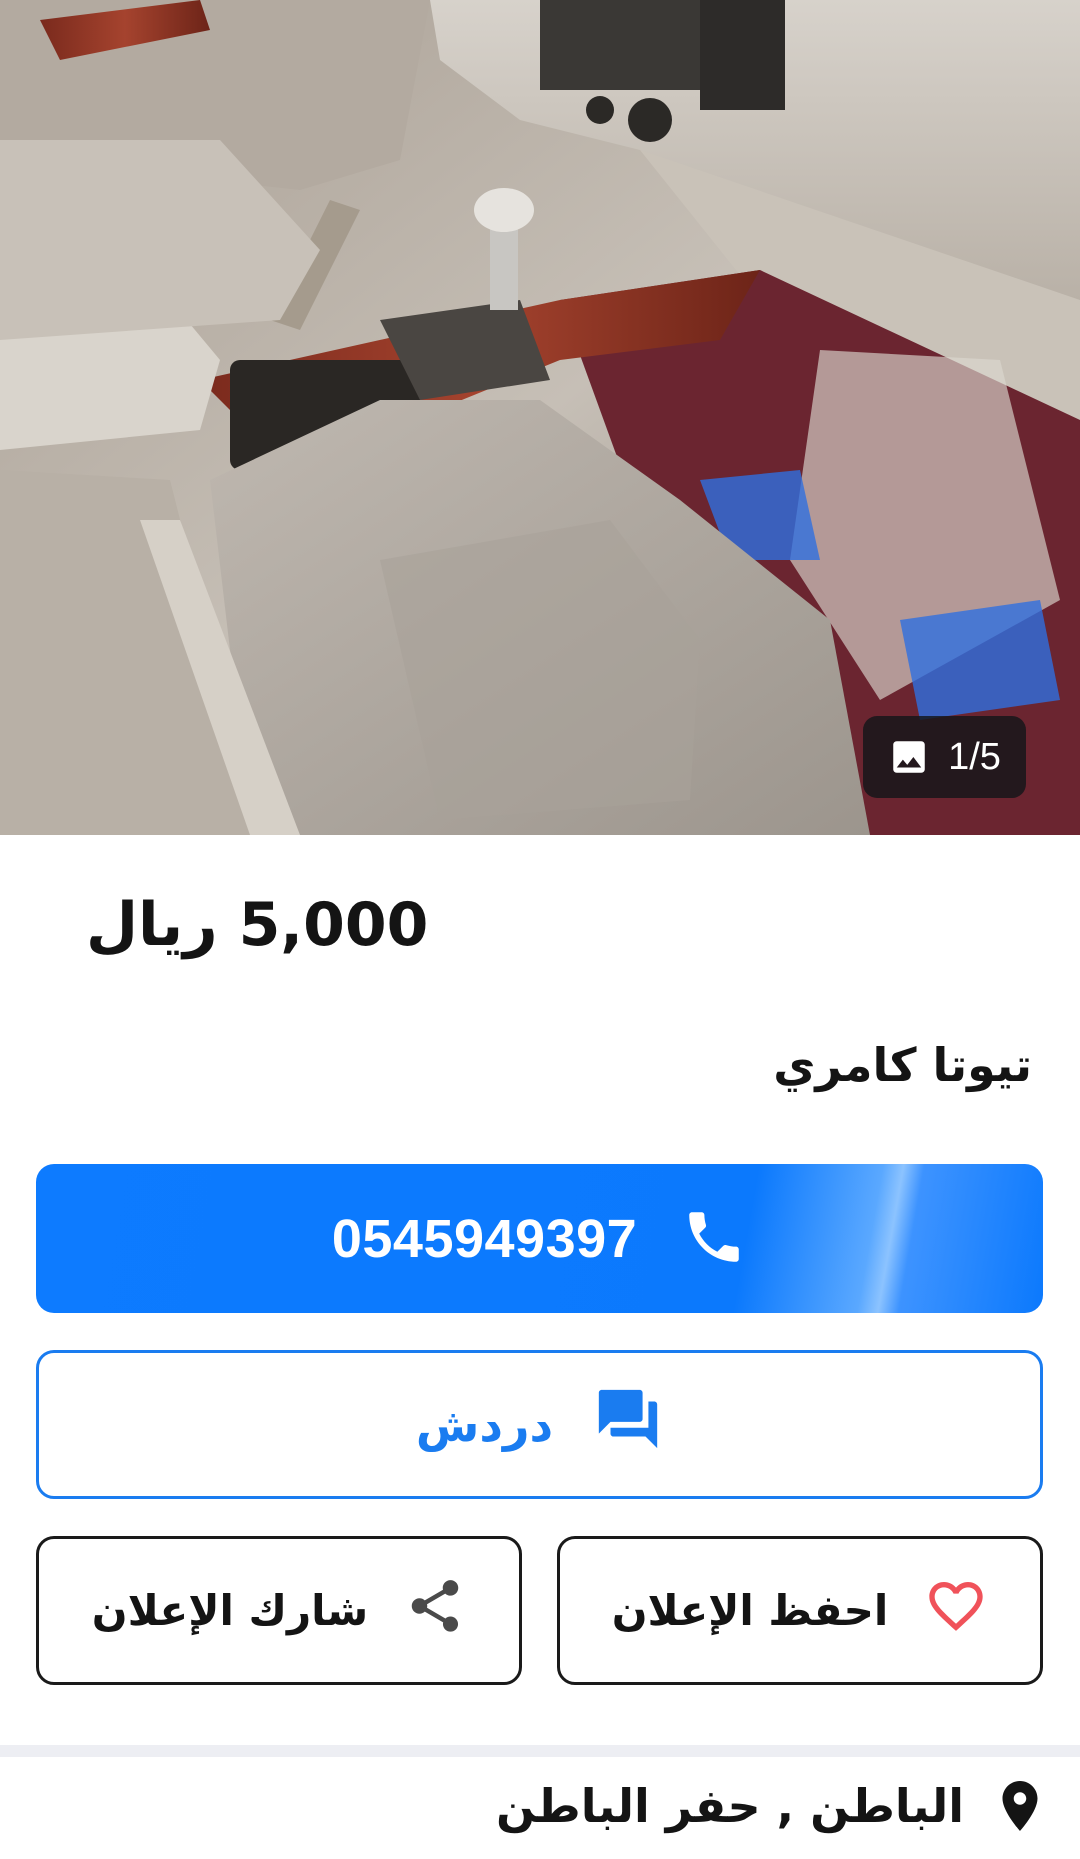 Image resolution: width=1080 pixels, height=1859 pixels. What do you see at coordinates (944, 757) in the screenshot?
I see `photo-counter: 1/5` at bounding box center [944, 757].